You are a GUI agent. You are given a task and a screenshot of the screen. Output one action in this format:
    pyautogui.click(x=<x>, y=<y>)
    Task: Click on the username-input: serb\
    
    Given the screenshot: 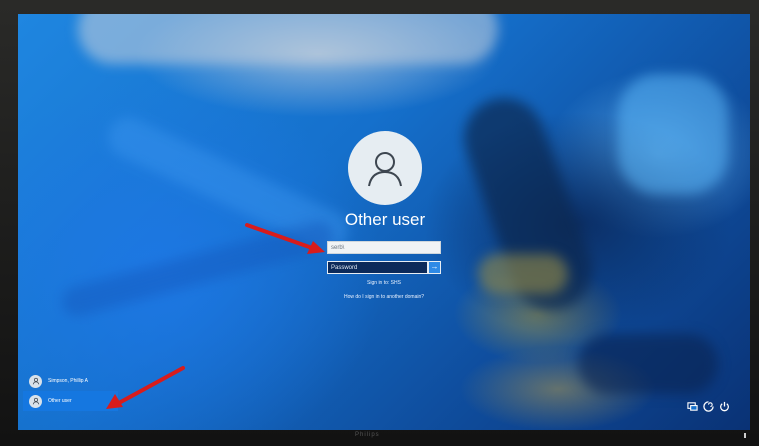 What is the action you would take?
    pyautogui.click(x=384, y=247)
    